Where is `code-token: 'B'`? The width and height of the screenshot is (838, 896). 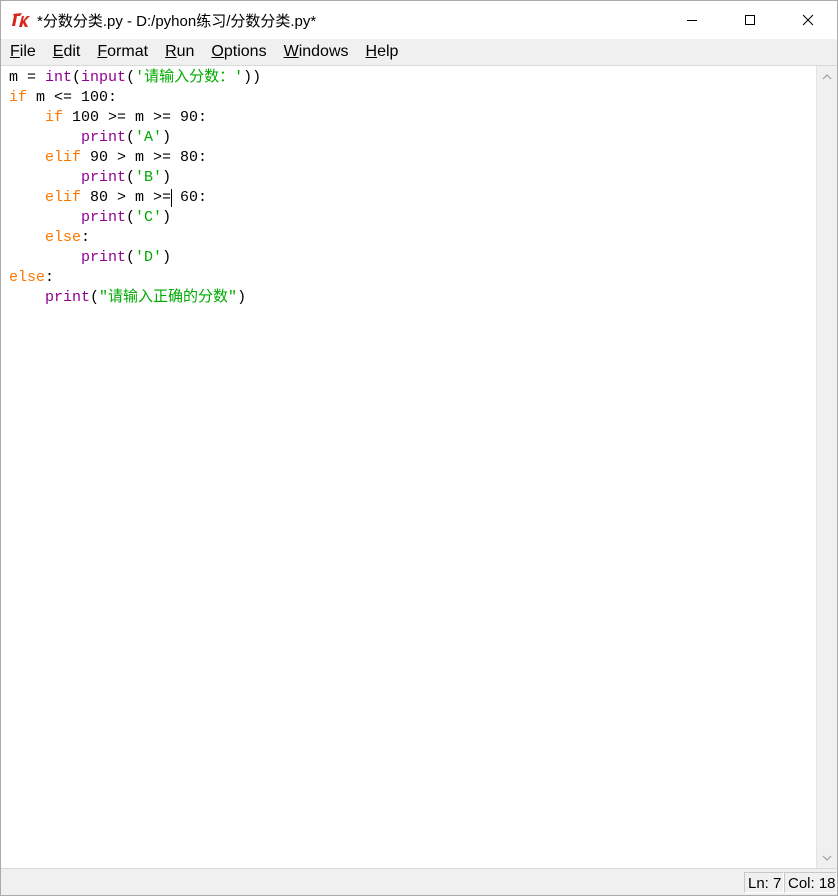
code-token: 'B' is located at coordinates (149, 177).